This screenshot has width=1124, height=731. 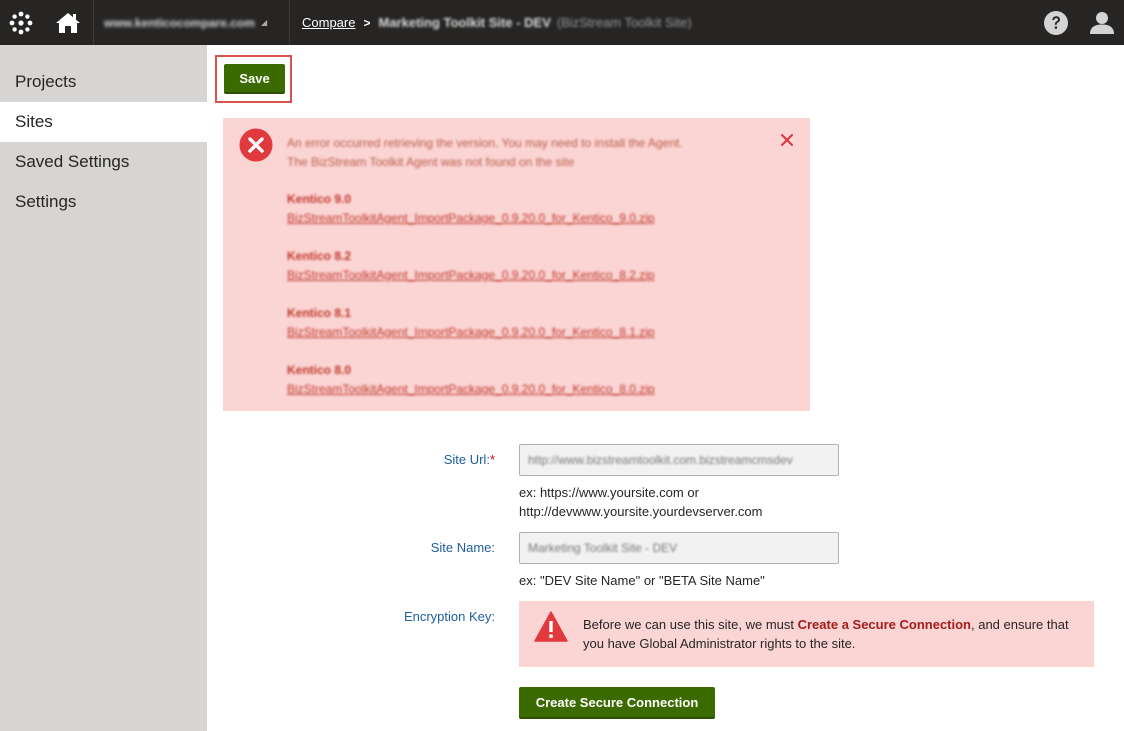 I want to click on version-title: Kentico 9.0, so click(x=319, y=199).